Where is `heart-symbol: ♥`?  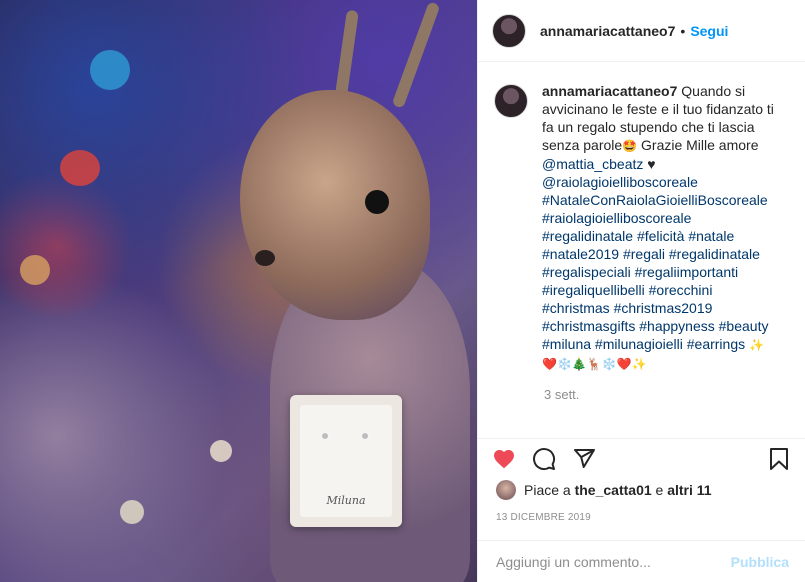
heart-symbol: ♥ is located at coordinates (651, 164).